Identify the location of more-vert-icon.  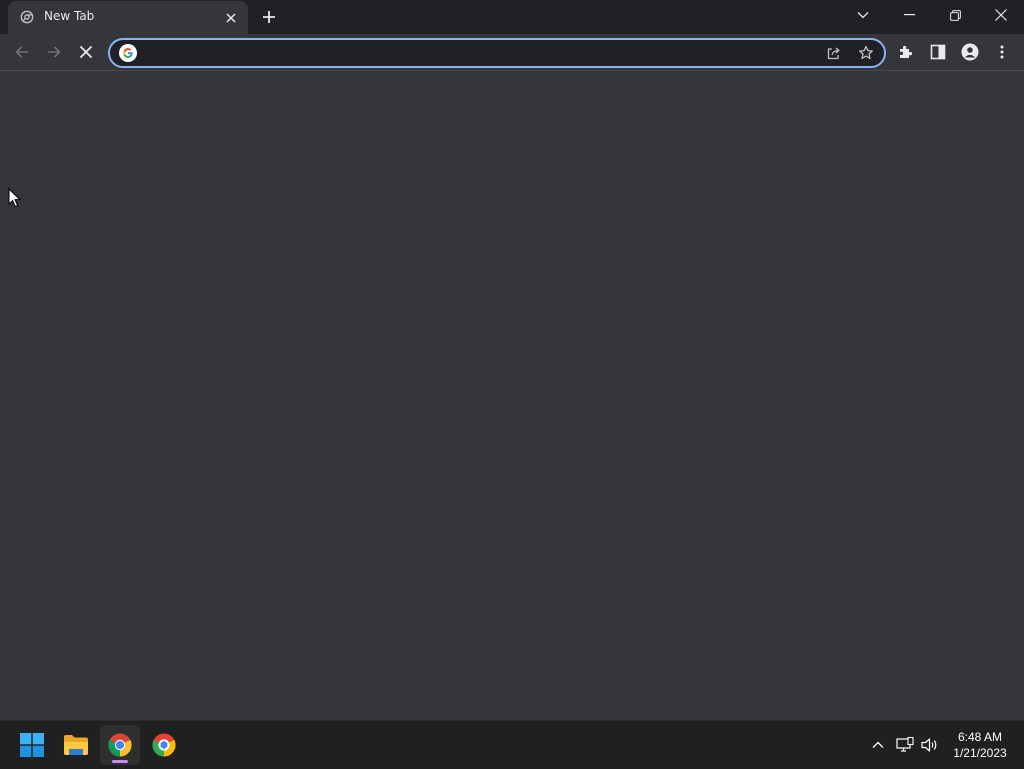
(1002, 52).